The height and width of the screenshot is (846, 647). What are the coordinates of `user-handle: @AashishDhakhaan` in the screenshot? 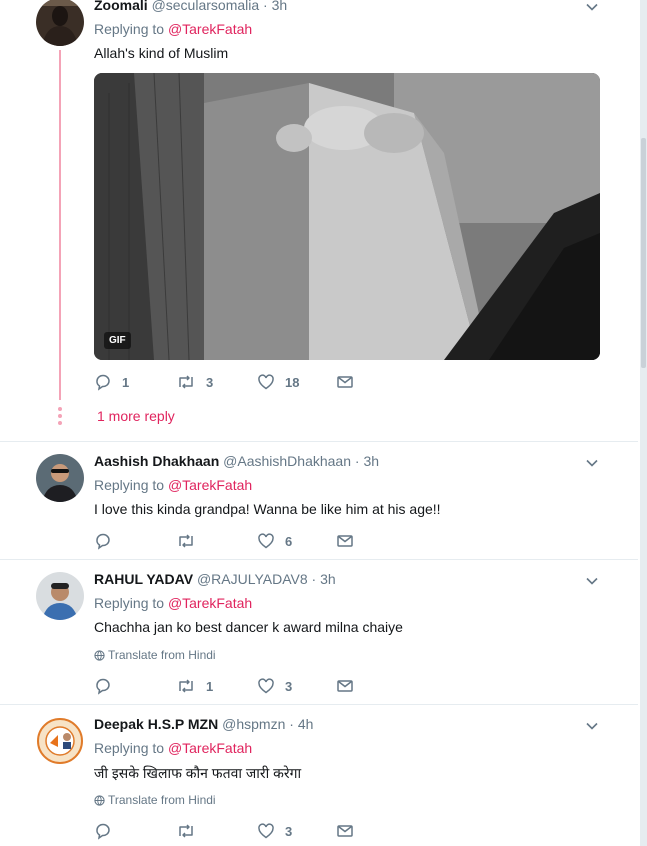 It's located at (287, 461).